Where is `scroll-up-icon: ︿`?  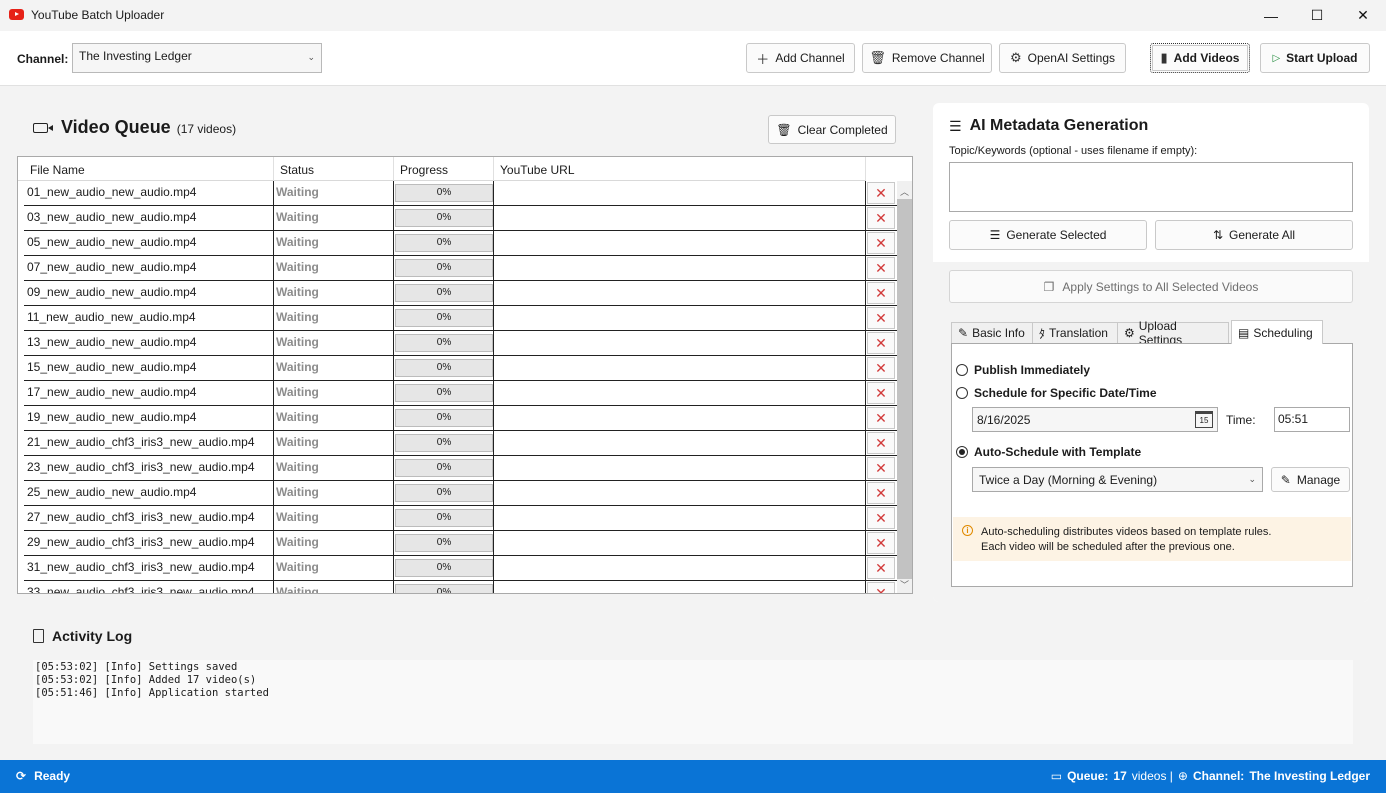
scroll-up-icon: ︿ is located at coordinates (904, 191).